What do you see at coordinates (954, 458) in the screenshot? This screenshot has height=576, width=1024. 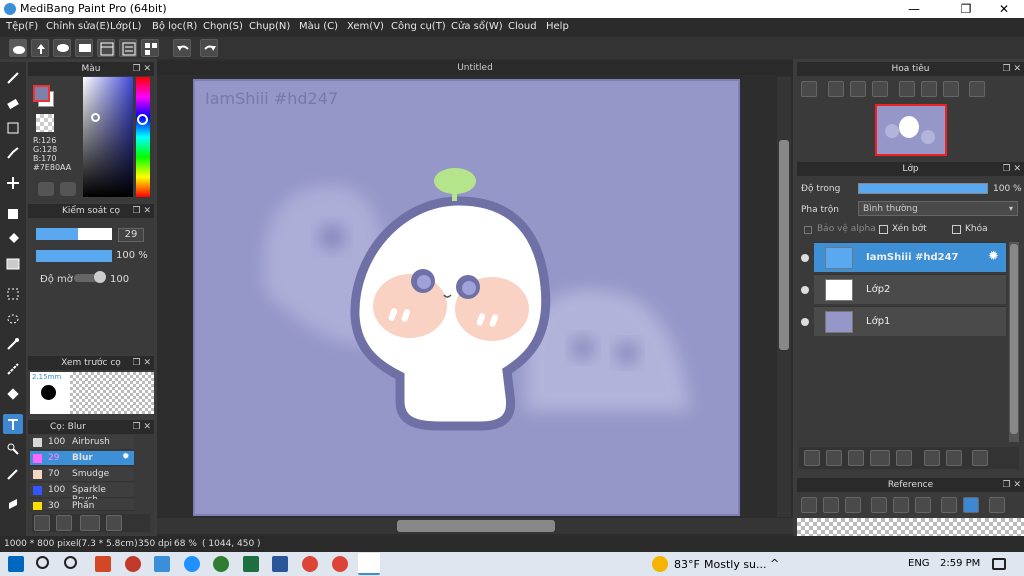 I see `merge-layer-icon` at bounding box center [954, 458].